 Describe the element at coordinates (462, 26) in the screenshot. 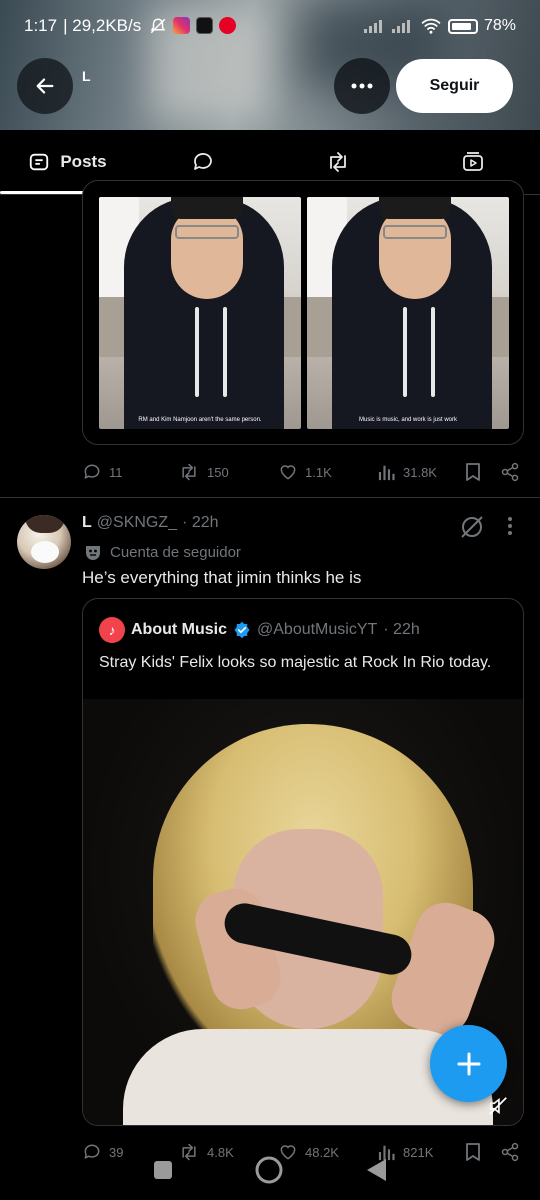

I see `battery-icon` at that location.